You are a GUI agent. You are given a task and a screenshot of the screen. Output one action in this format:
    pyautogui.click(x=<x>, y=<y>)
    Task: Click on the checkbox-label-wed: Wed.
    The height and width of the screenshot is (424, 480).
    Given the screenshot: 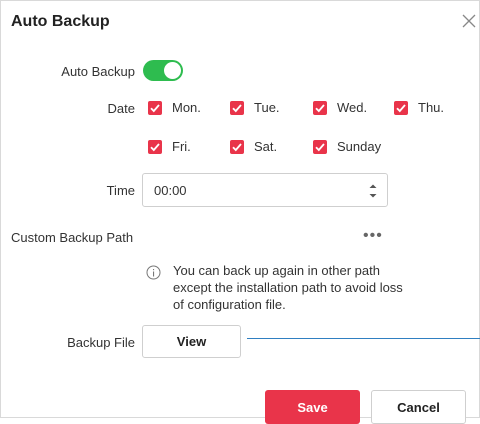 What is the action you would take?
    pyautogui.click(x=352, y=107)
    